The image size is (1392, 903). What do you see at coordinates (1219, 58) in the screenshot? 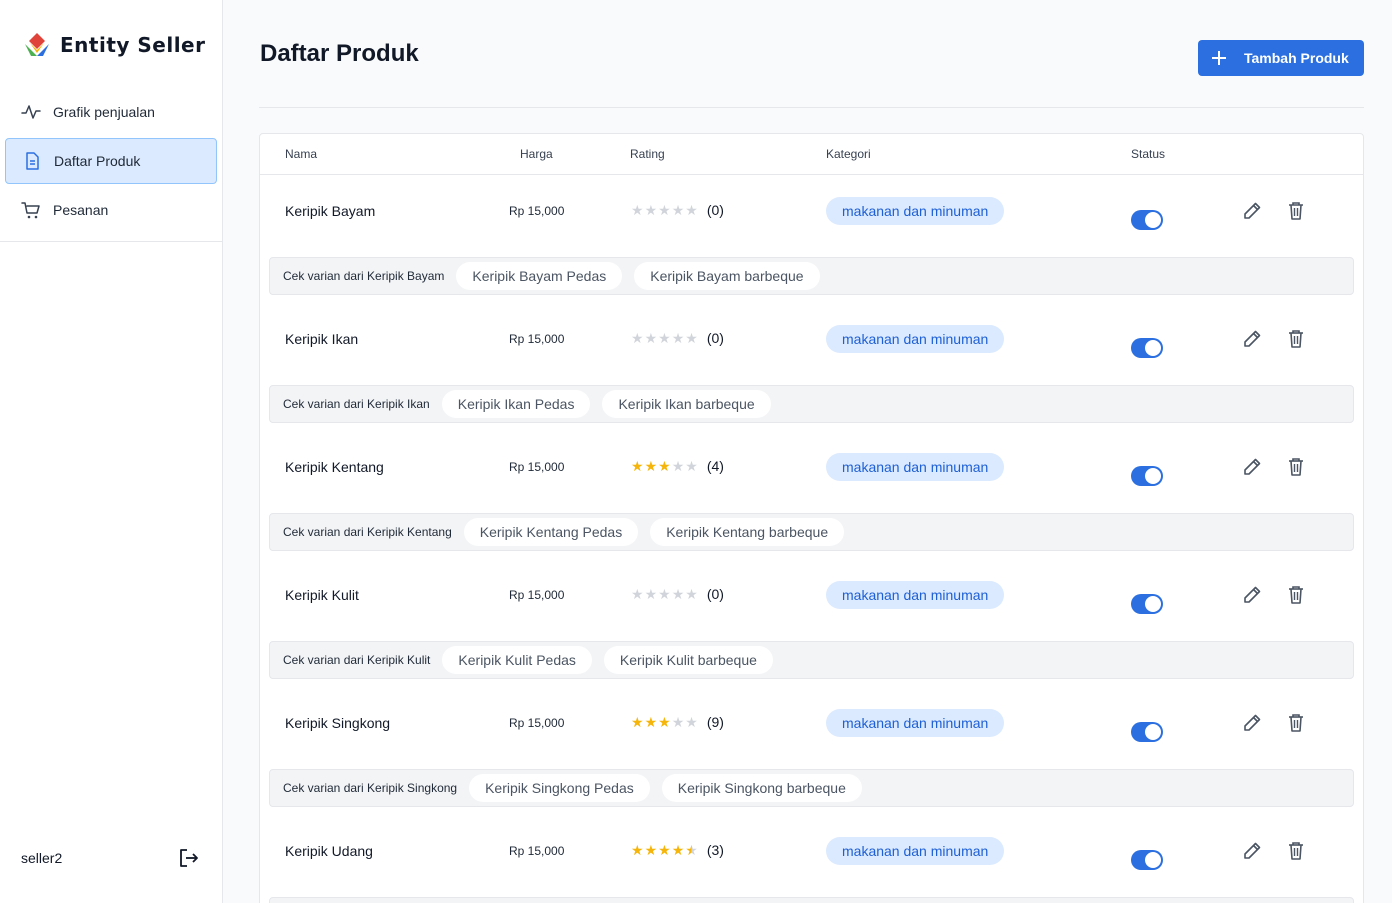
I see `plus-icon` at bounding box center [1219, 58].